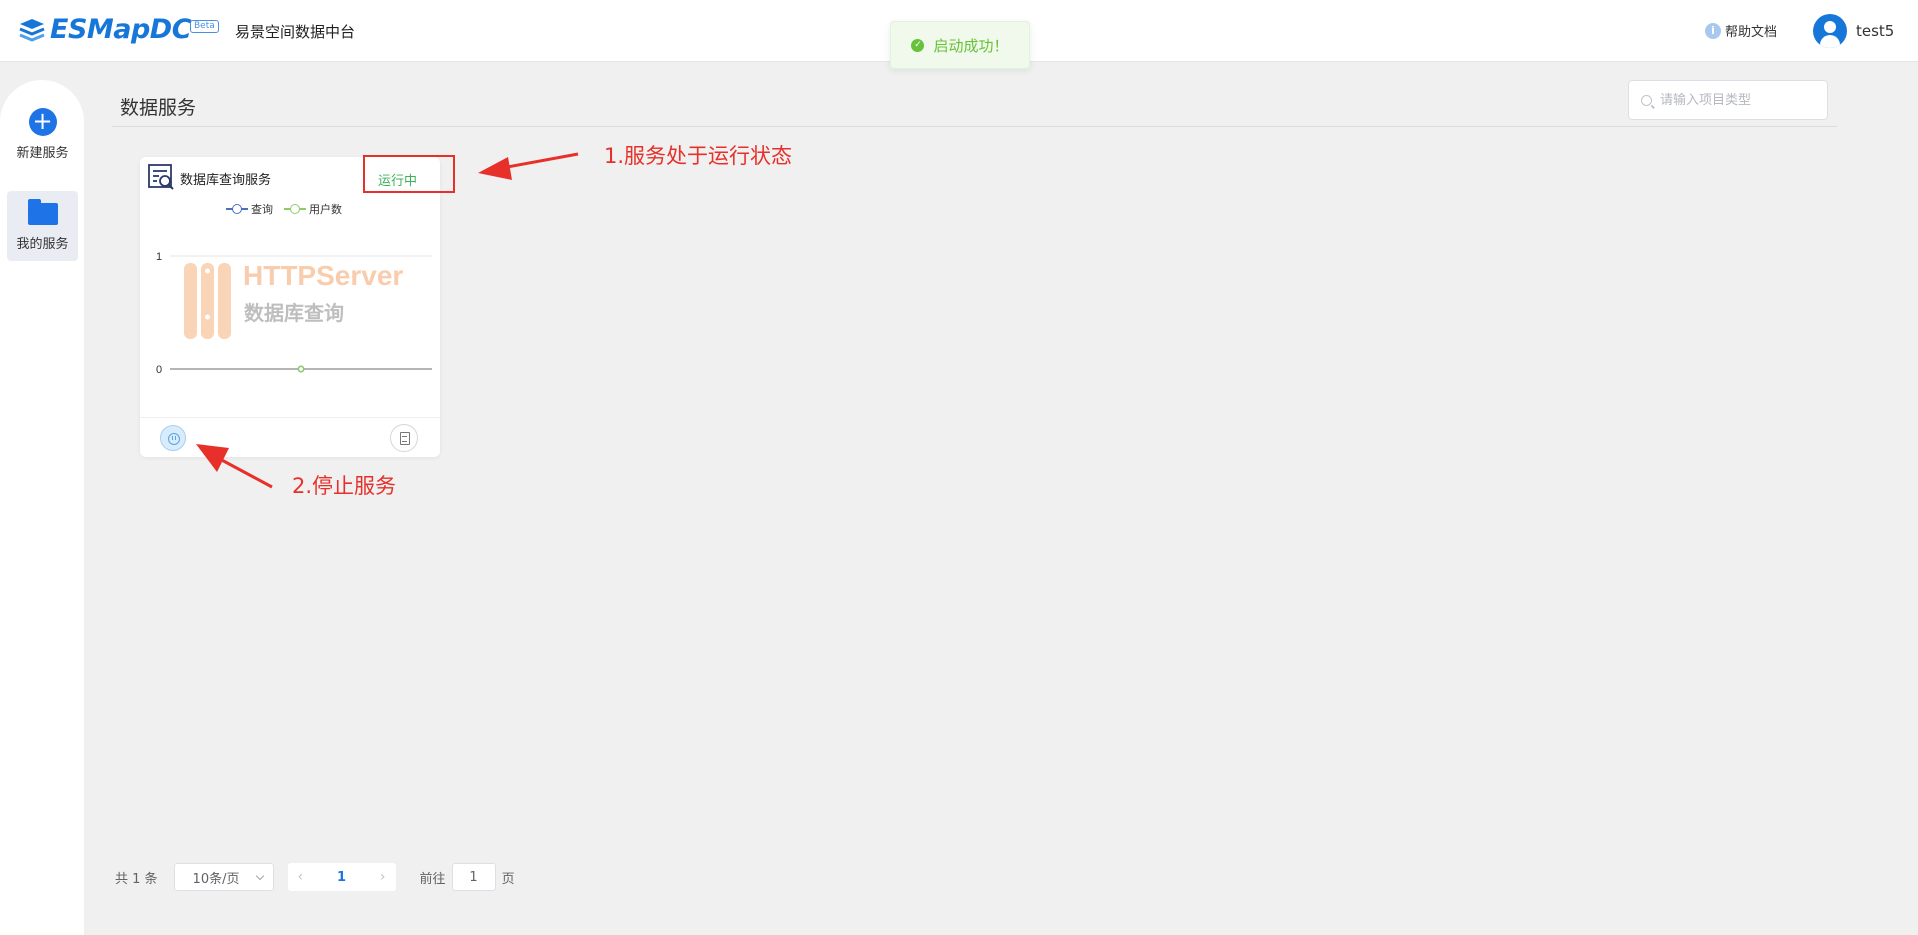  Describe the element at coordinates (1751, 32) in the screenshot. I see `help-docs-label: 帮助文档` at that location.